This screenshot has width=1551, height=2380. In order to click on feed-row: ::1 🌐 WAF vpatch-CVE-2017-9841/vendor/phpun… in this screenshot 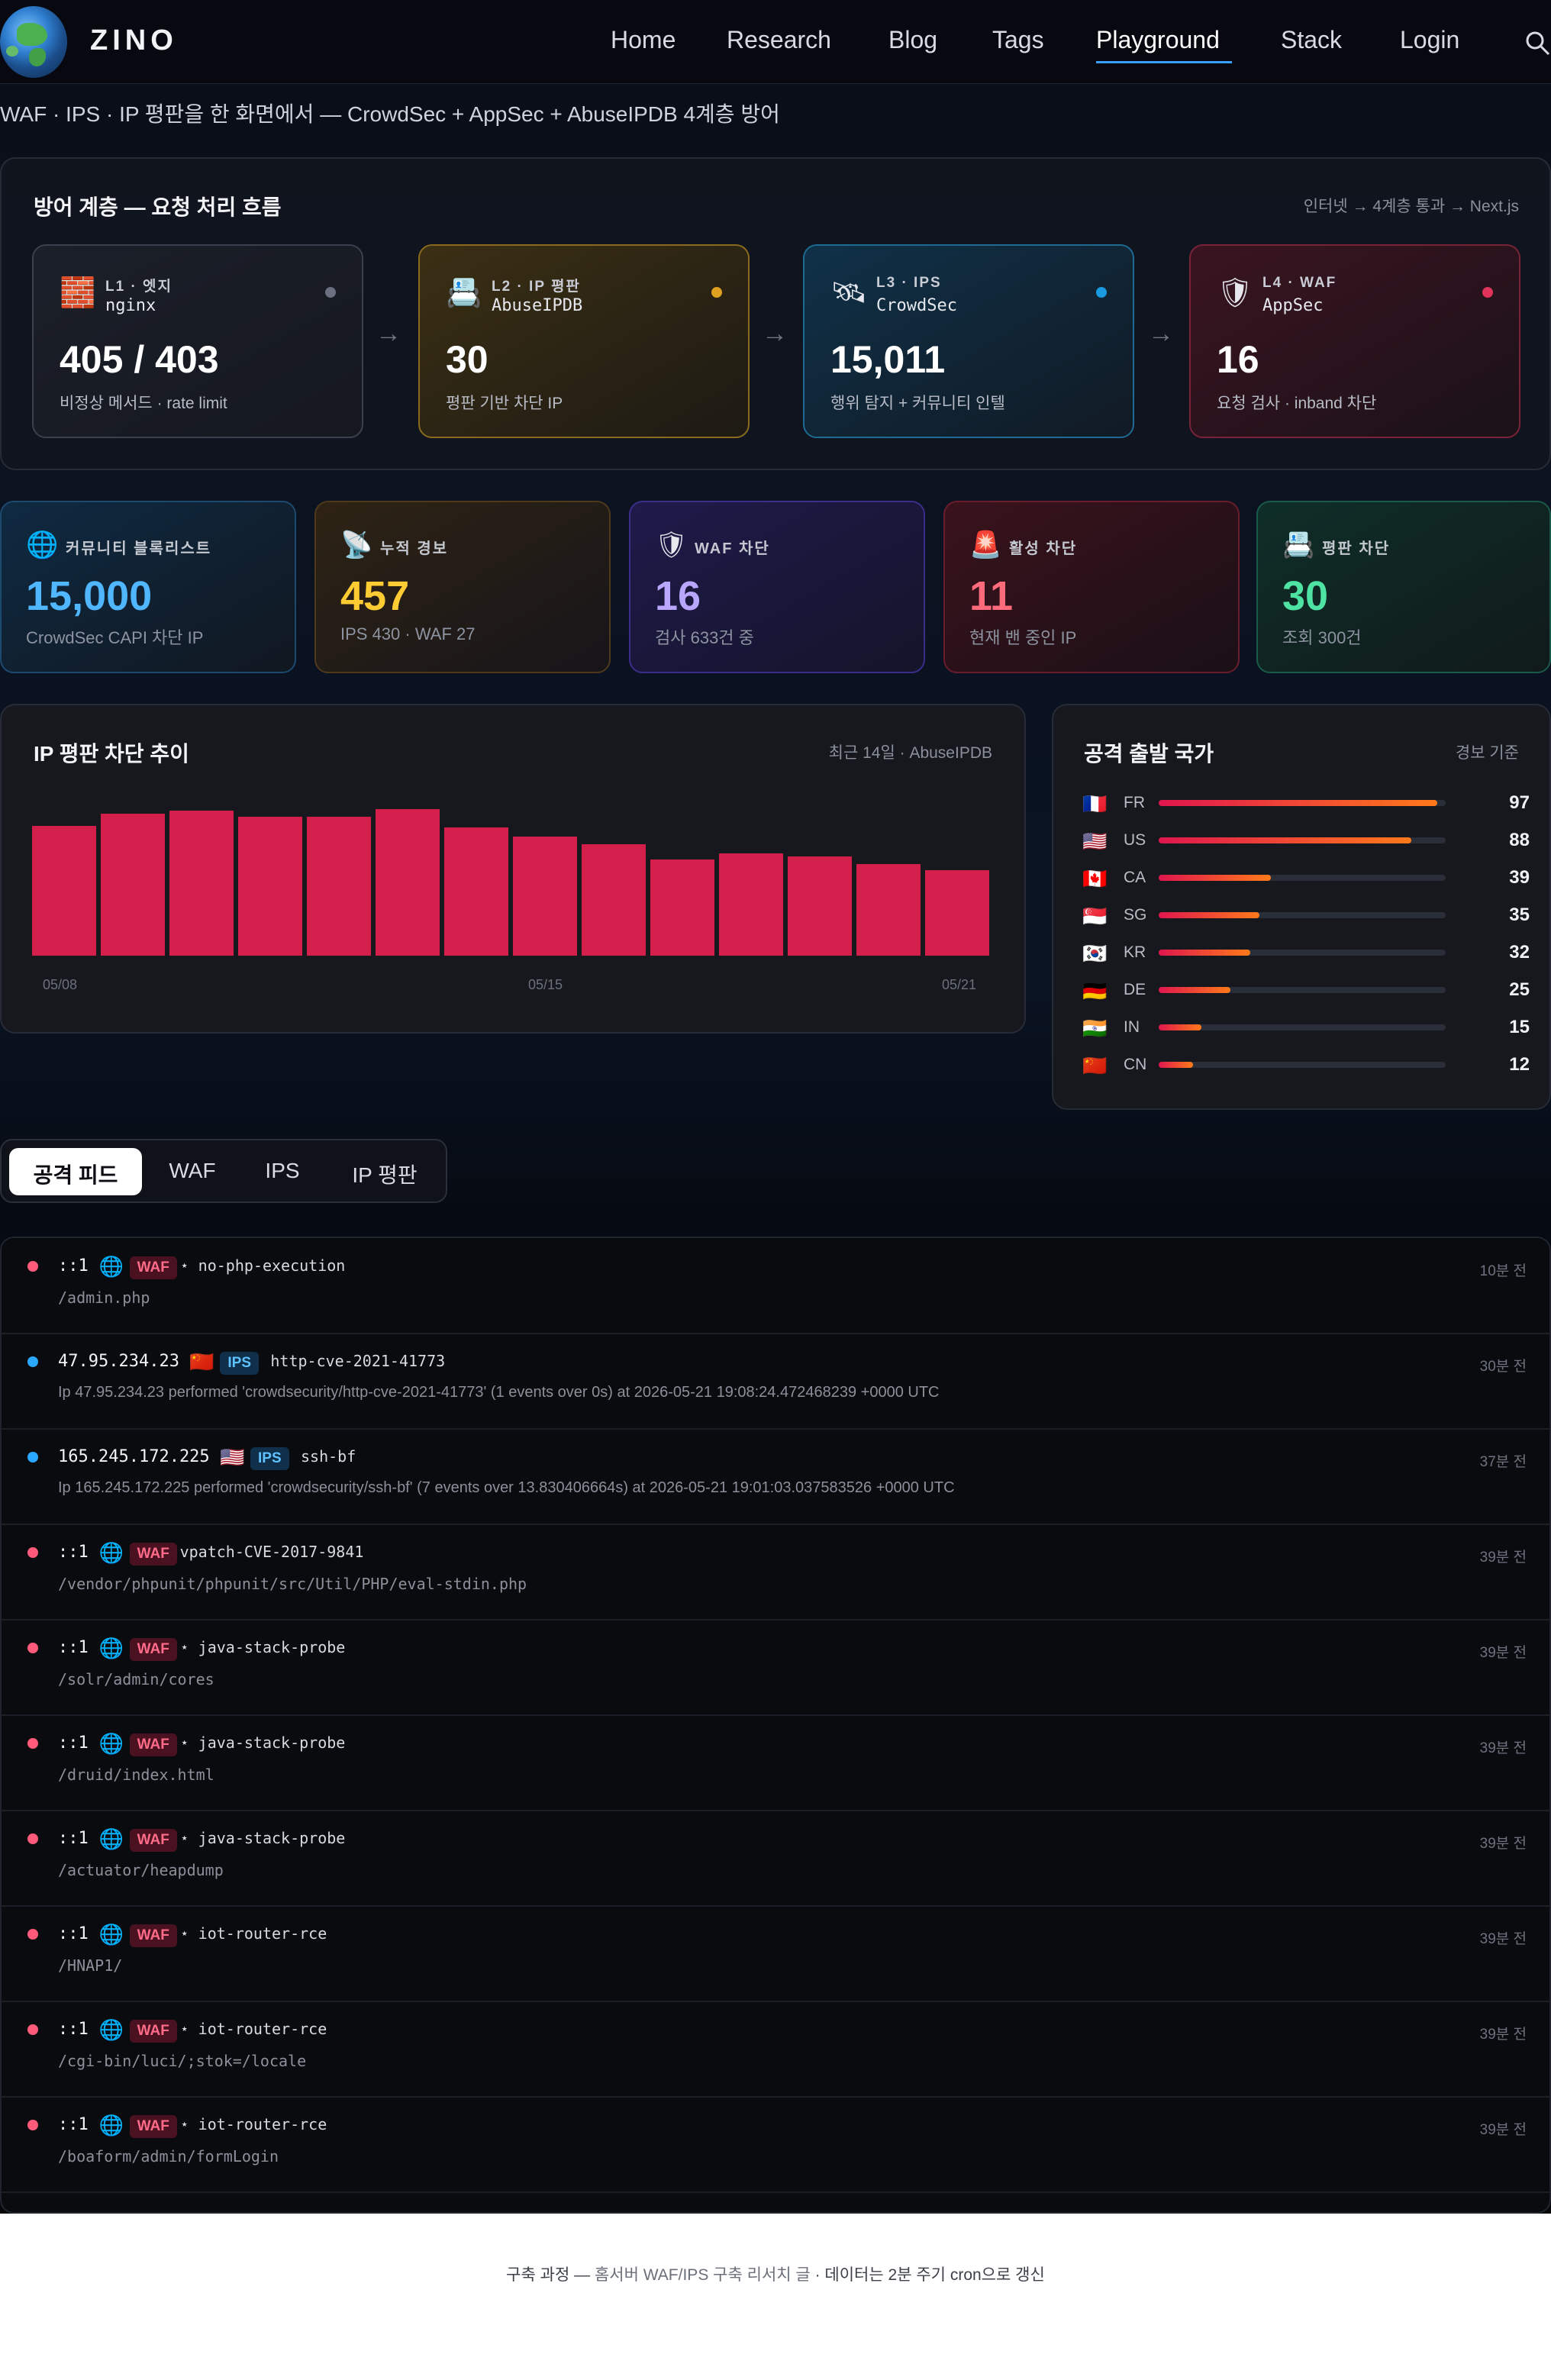, I will do `click(776, 1572)`.